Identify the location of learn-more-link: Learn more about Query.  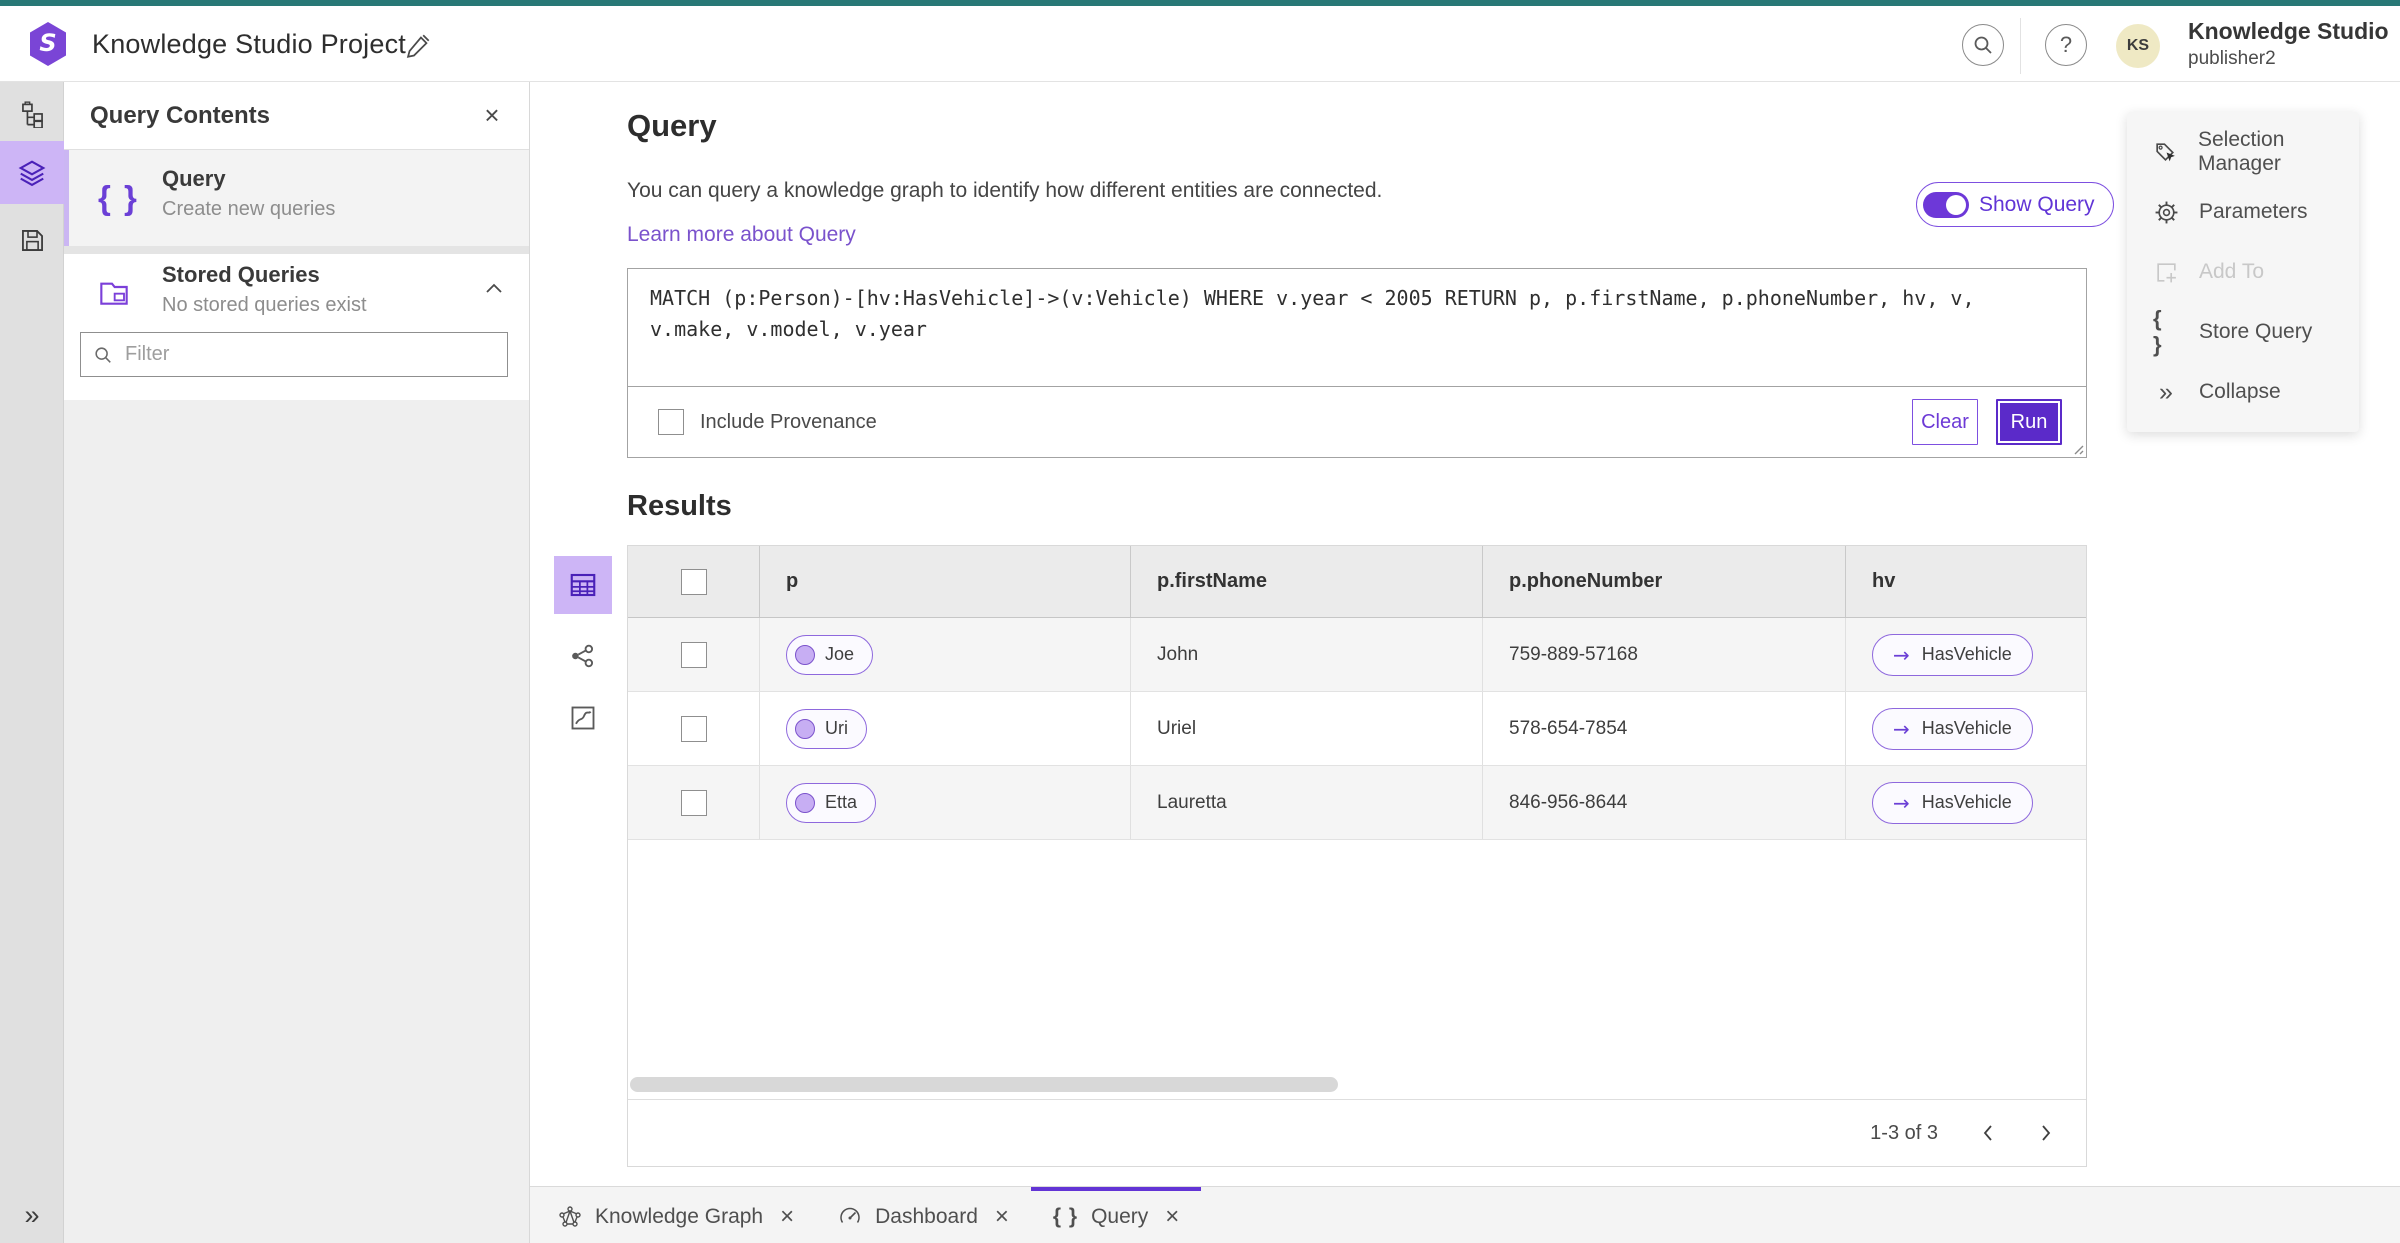
(741, 235).